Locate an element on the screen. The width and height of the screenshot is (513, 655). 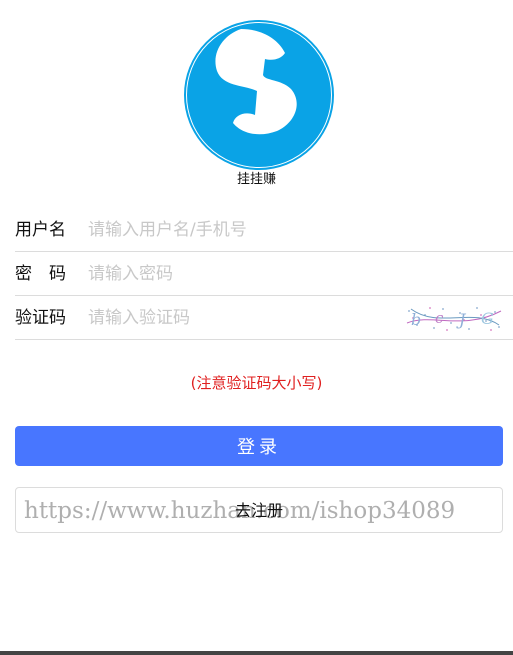
app-logo is located at coordinates (259, 95).